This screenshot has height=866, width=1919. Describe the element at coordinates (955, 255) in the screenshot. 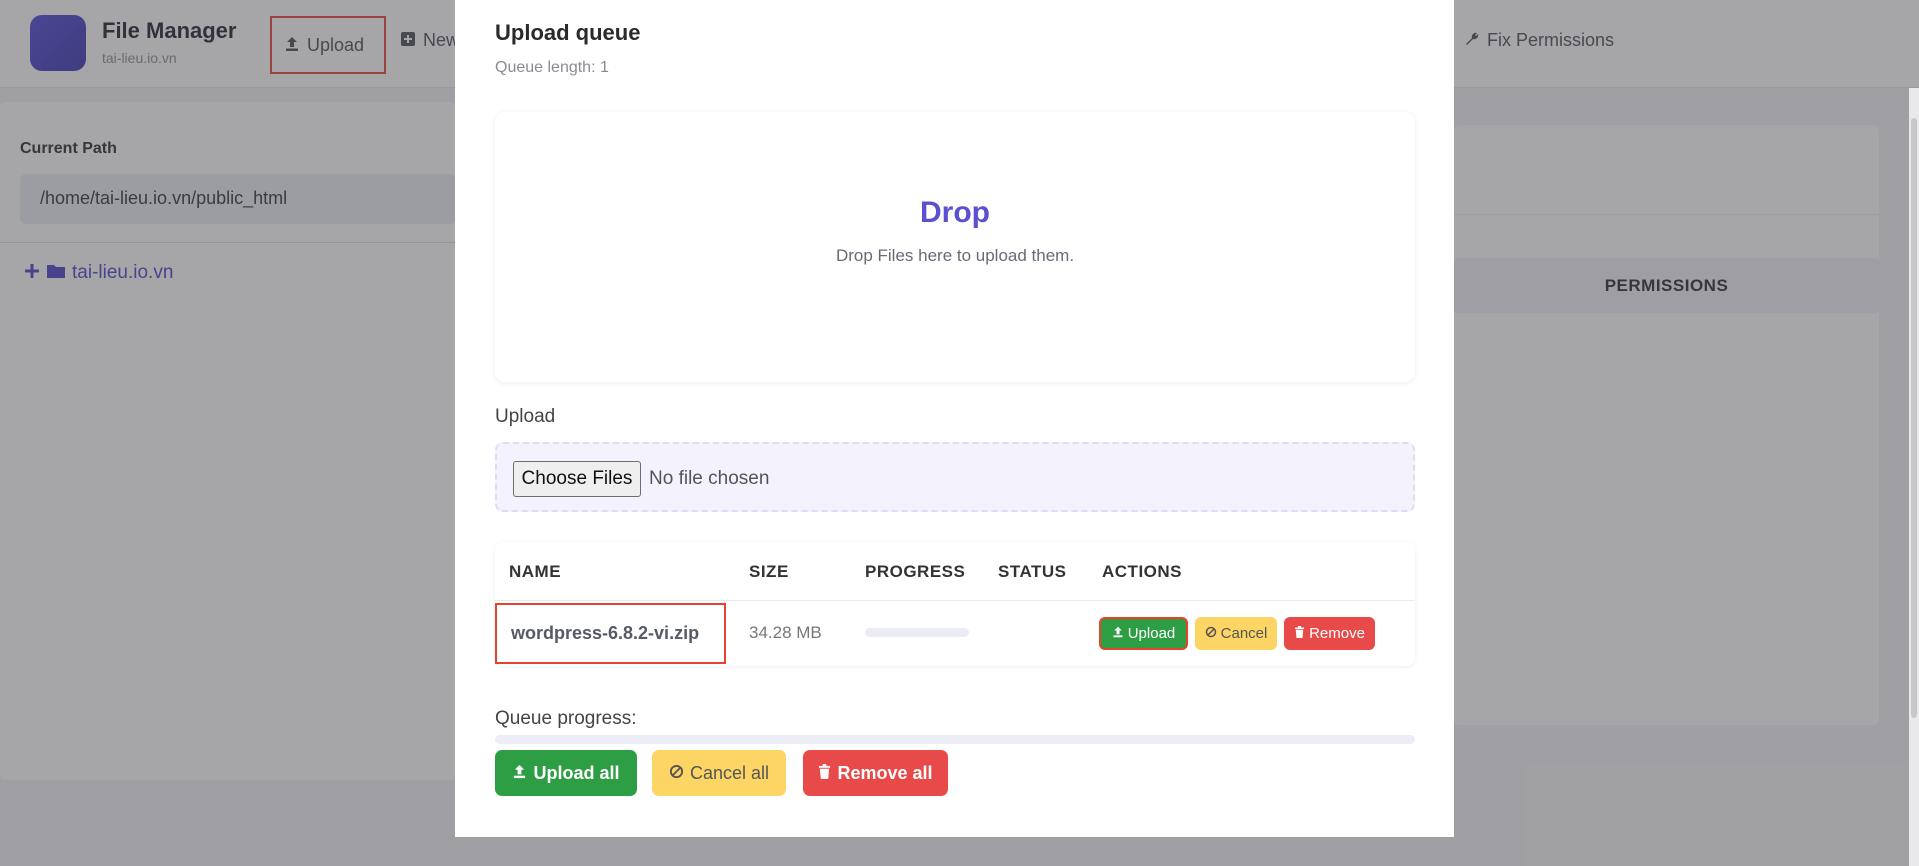

I see `drop-zone-subtitle: Drop Files here to upload them.` at that location.